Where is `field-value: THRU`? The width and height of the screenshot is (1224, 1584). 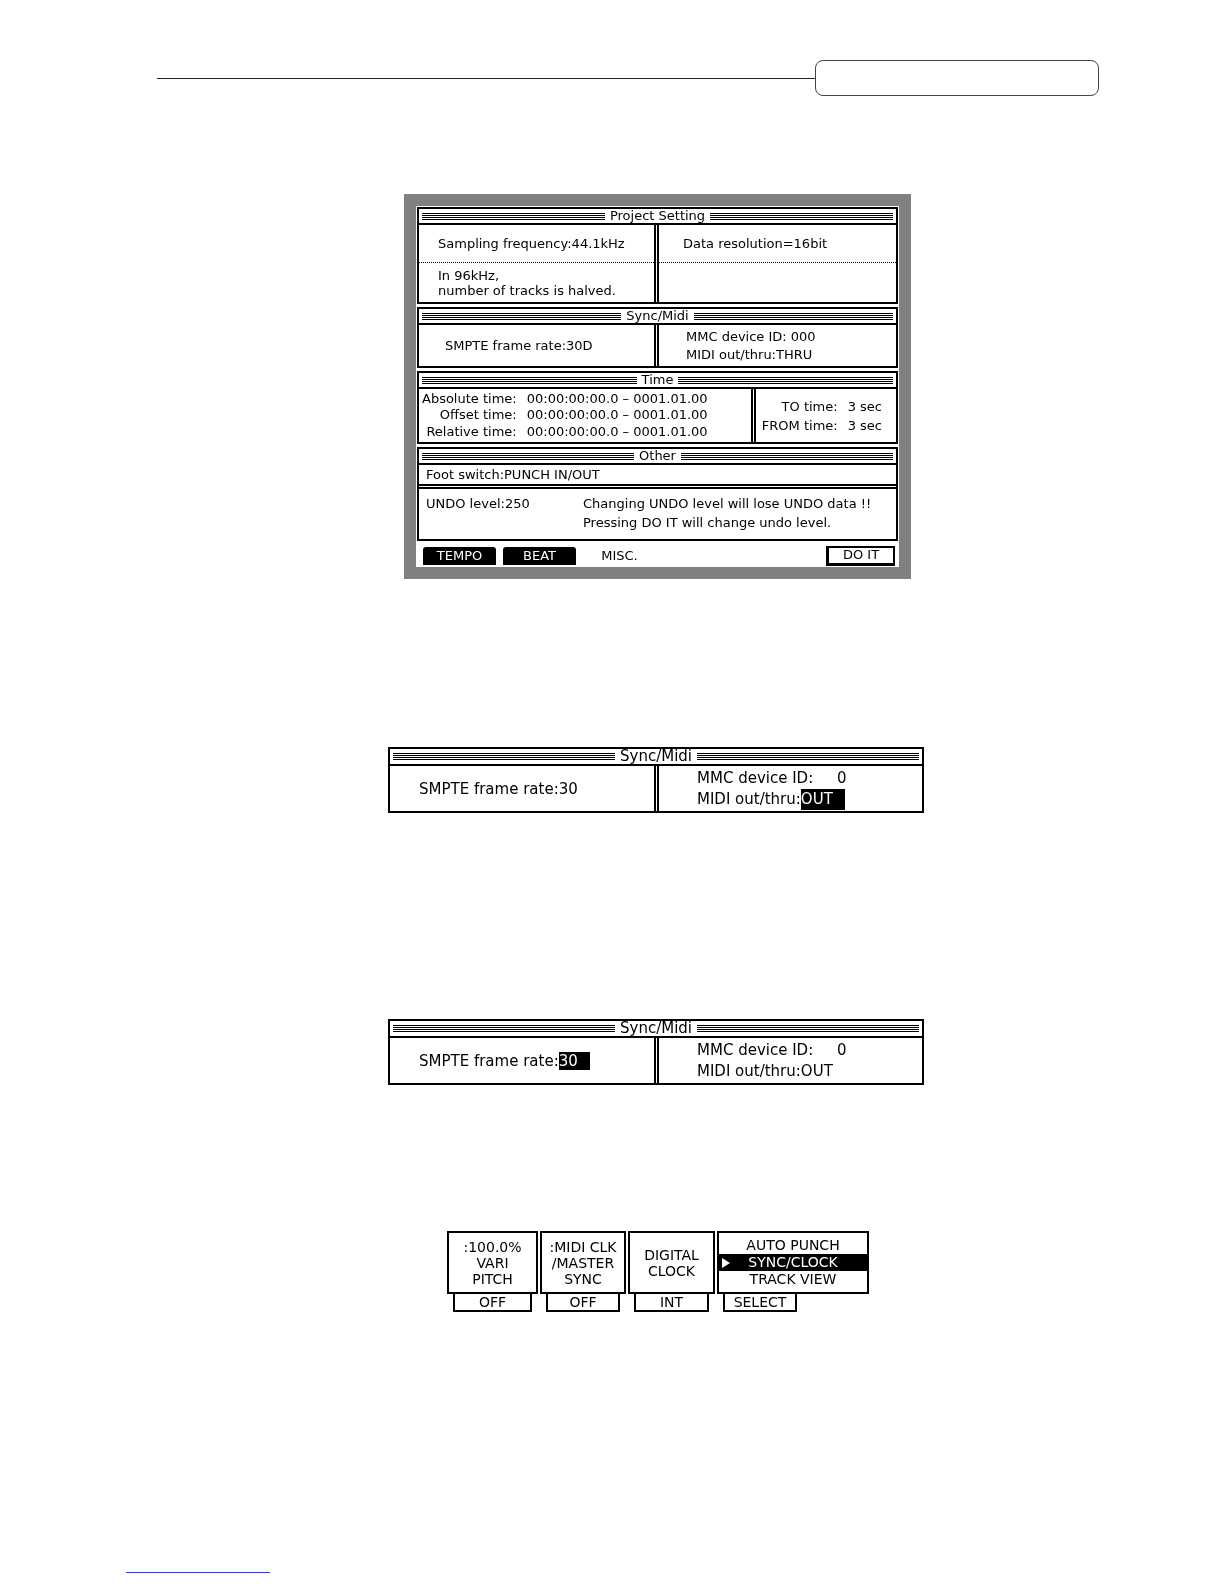
field-value: THRU is located at coordinates (794, 354).